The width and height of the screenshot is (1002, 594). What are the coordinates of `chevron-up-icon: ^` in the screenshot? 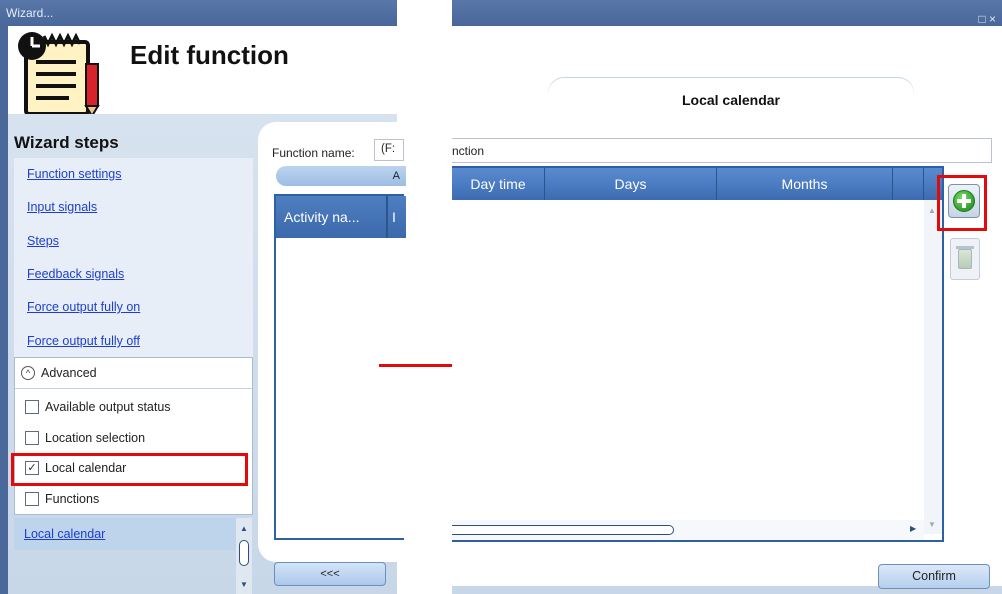 It's located at (28, 373).